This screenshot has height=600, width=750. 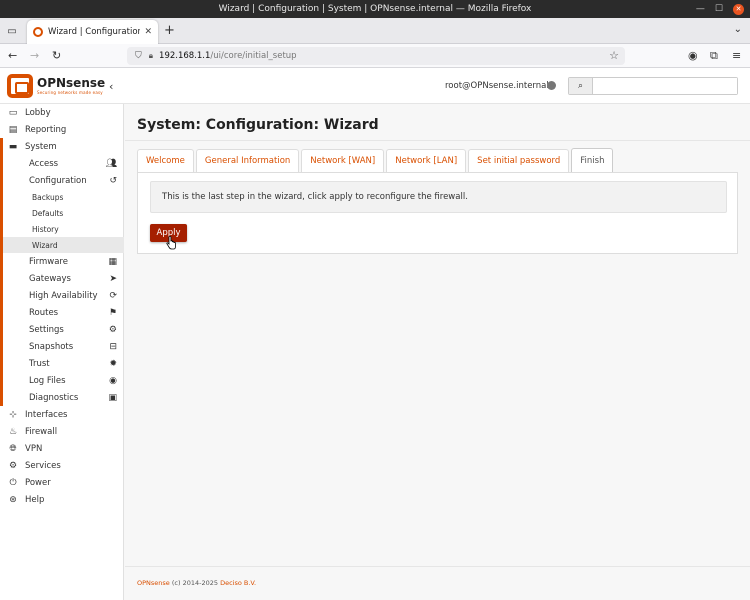 What do you see at coordinates (71, 83) in the screenshot?
I see `logo-brand: OPNsense` at bounding box center [71, 83].